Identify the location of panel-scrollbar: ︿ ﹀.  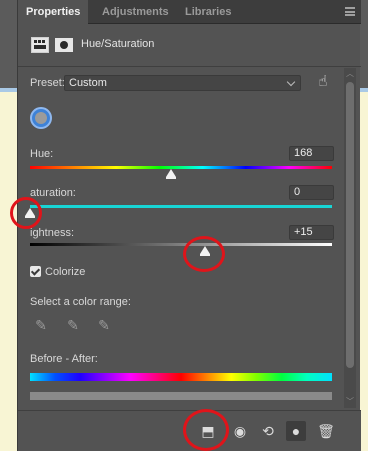
(350, 238).